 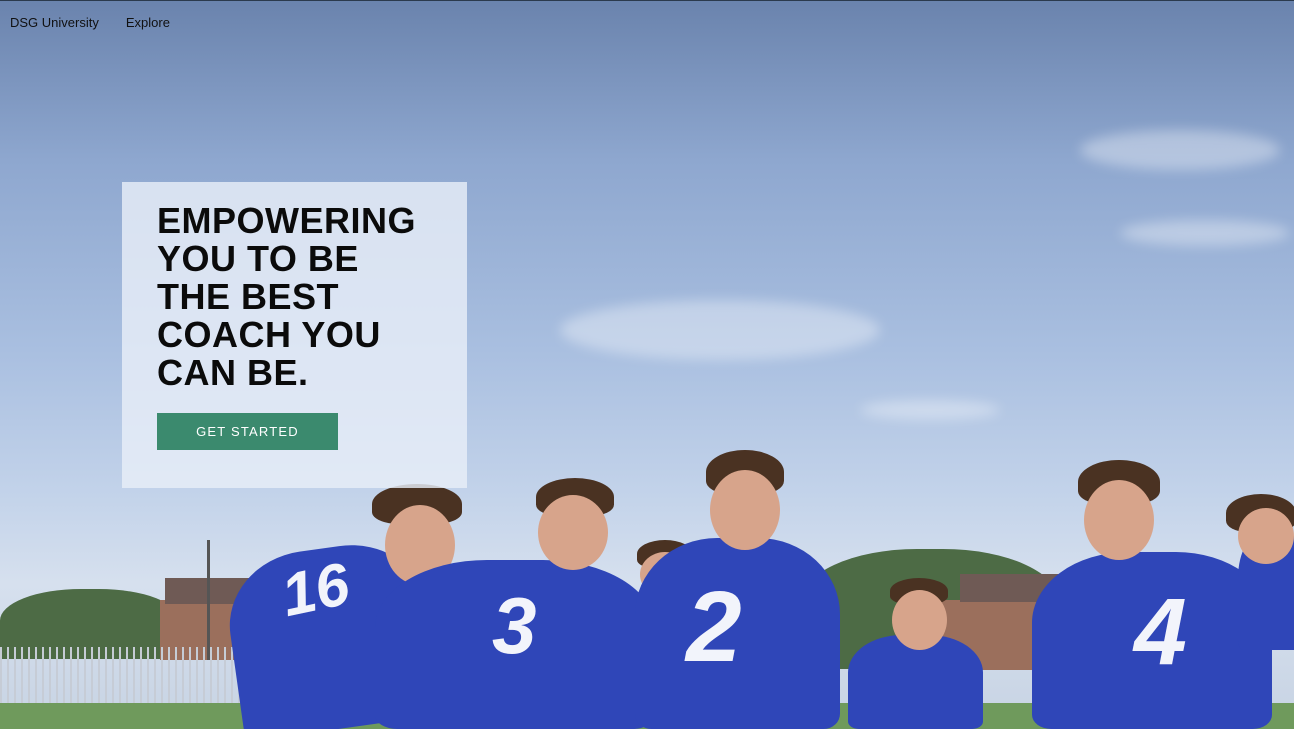 I want to click on floodlight-pole, so click(x=208, y=600).